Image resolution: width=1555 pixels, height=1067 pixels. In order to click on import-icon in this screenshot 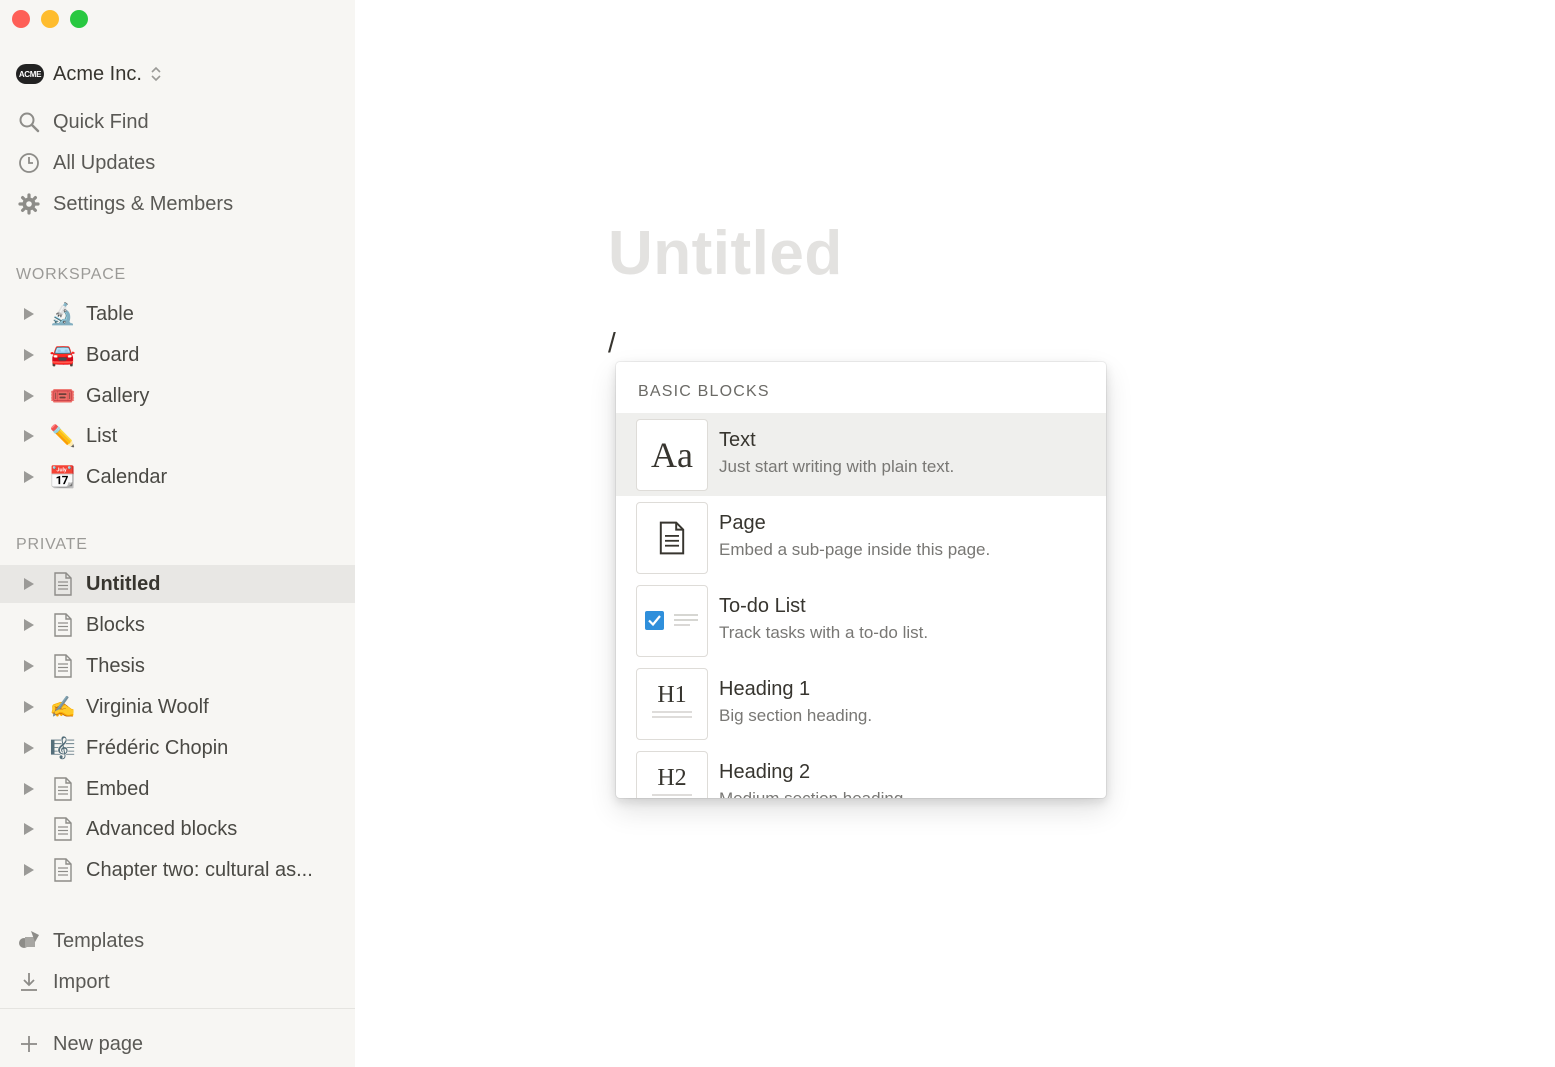, I will do `click(29, 982)`.